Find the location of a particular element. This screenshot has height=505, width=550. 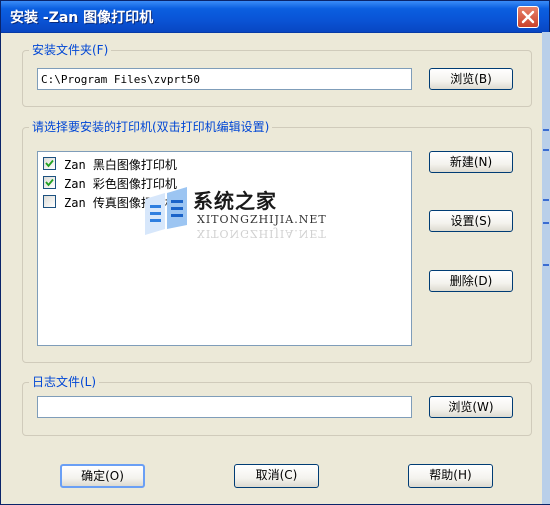

log-file-legend: 日志文件(L) is located at coordinates (64, 382).